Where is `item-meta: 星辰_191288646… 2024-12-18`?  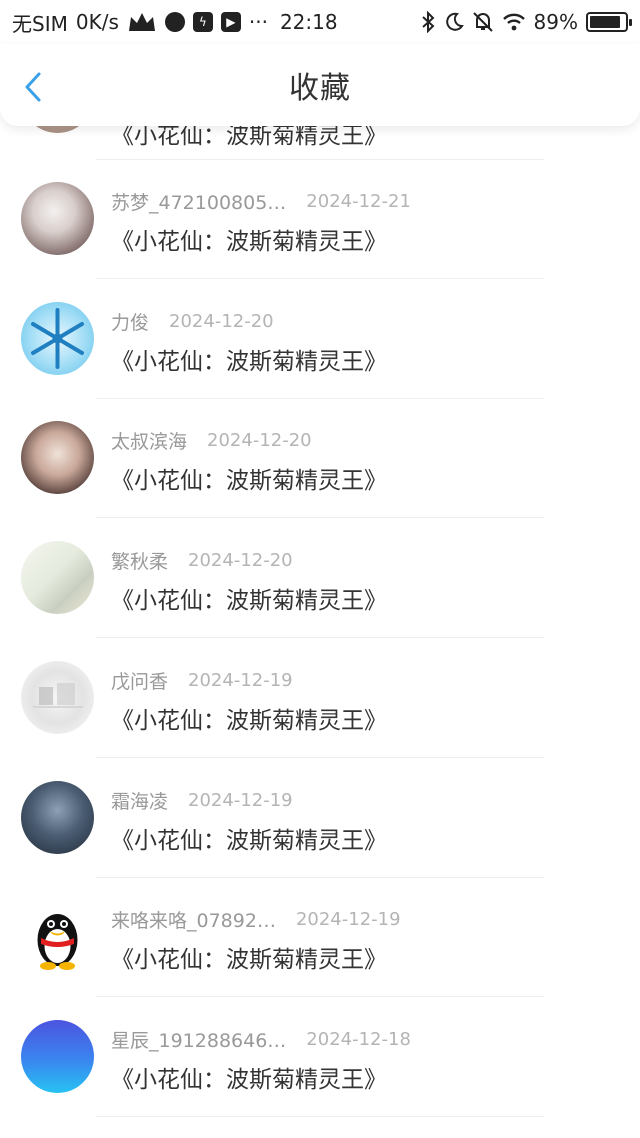
item-meta: 星辰_191288646… 2024-12-18 is located at coordinates (261, 1039).